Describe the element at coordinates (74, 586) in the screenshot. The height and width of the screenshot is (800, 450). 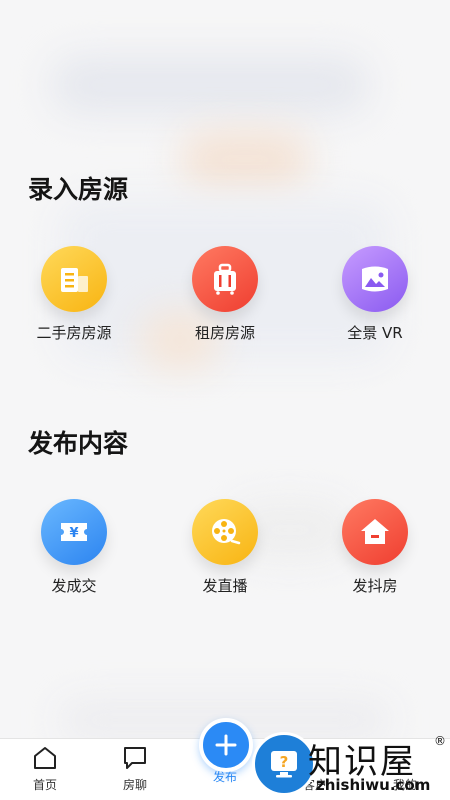
I see `post-deal-label: 发成交` at that location.